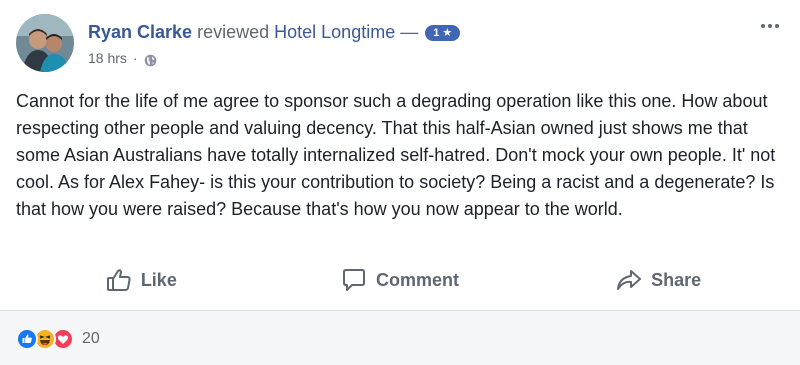  What do you see at coordinates (443, 33) in the screenshot?
I see `rating-badge: 1 ★` at bounding box center [443, 33].